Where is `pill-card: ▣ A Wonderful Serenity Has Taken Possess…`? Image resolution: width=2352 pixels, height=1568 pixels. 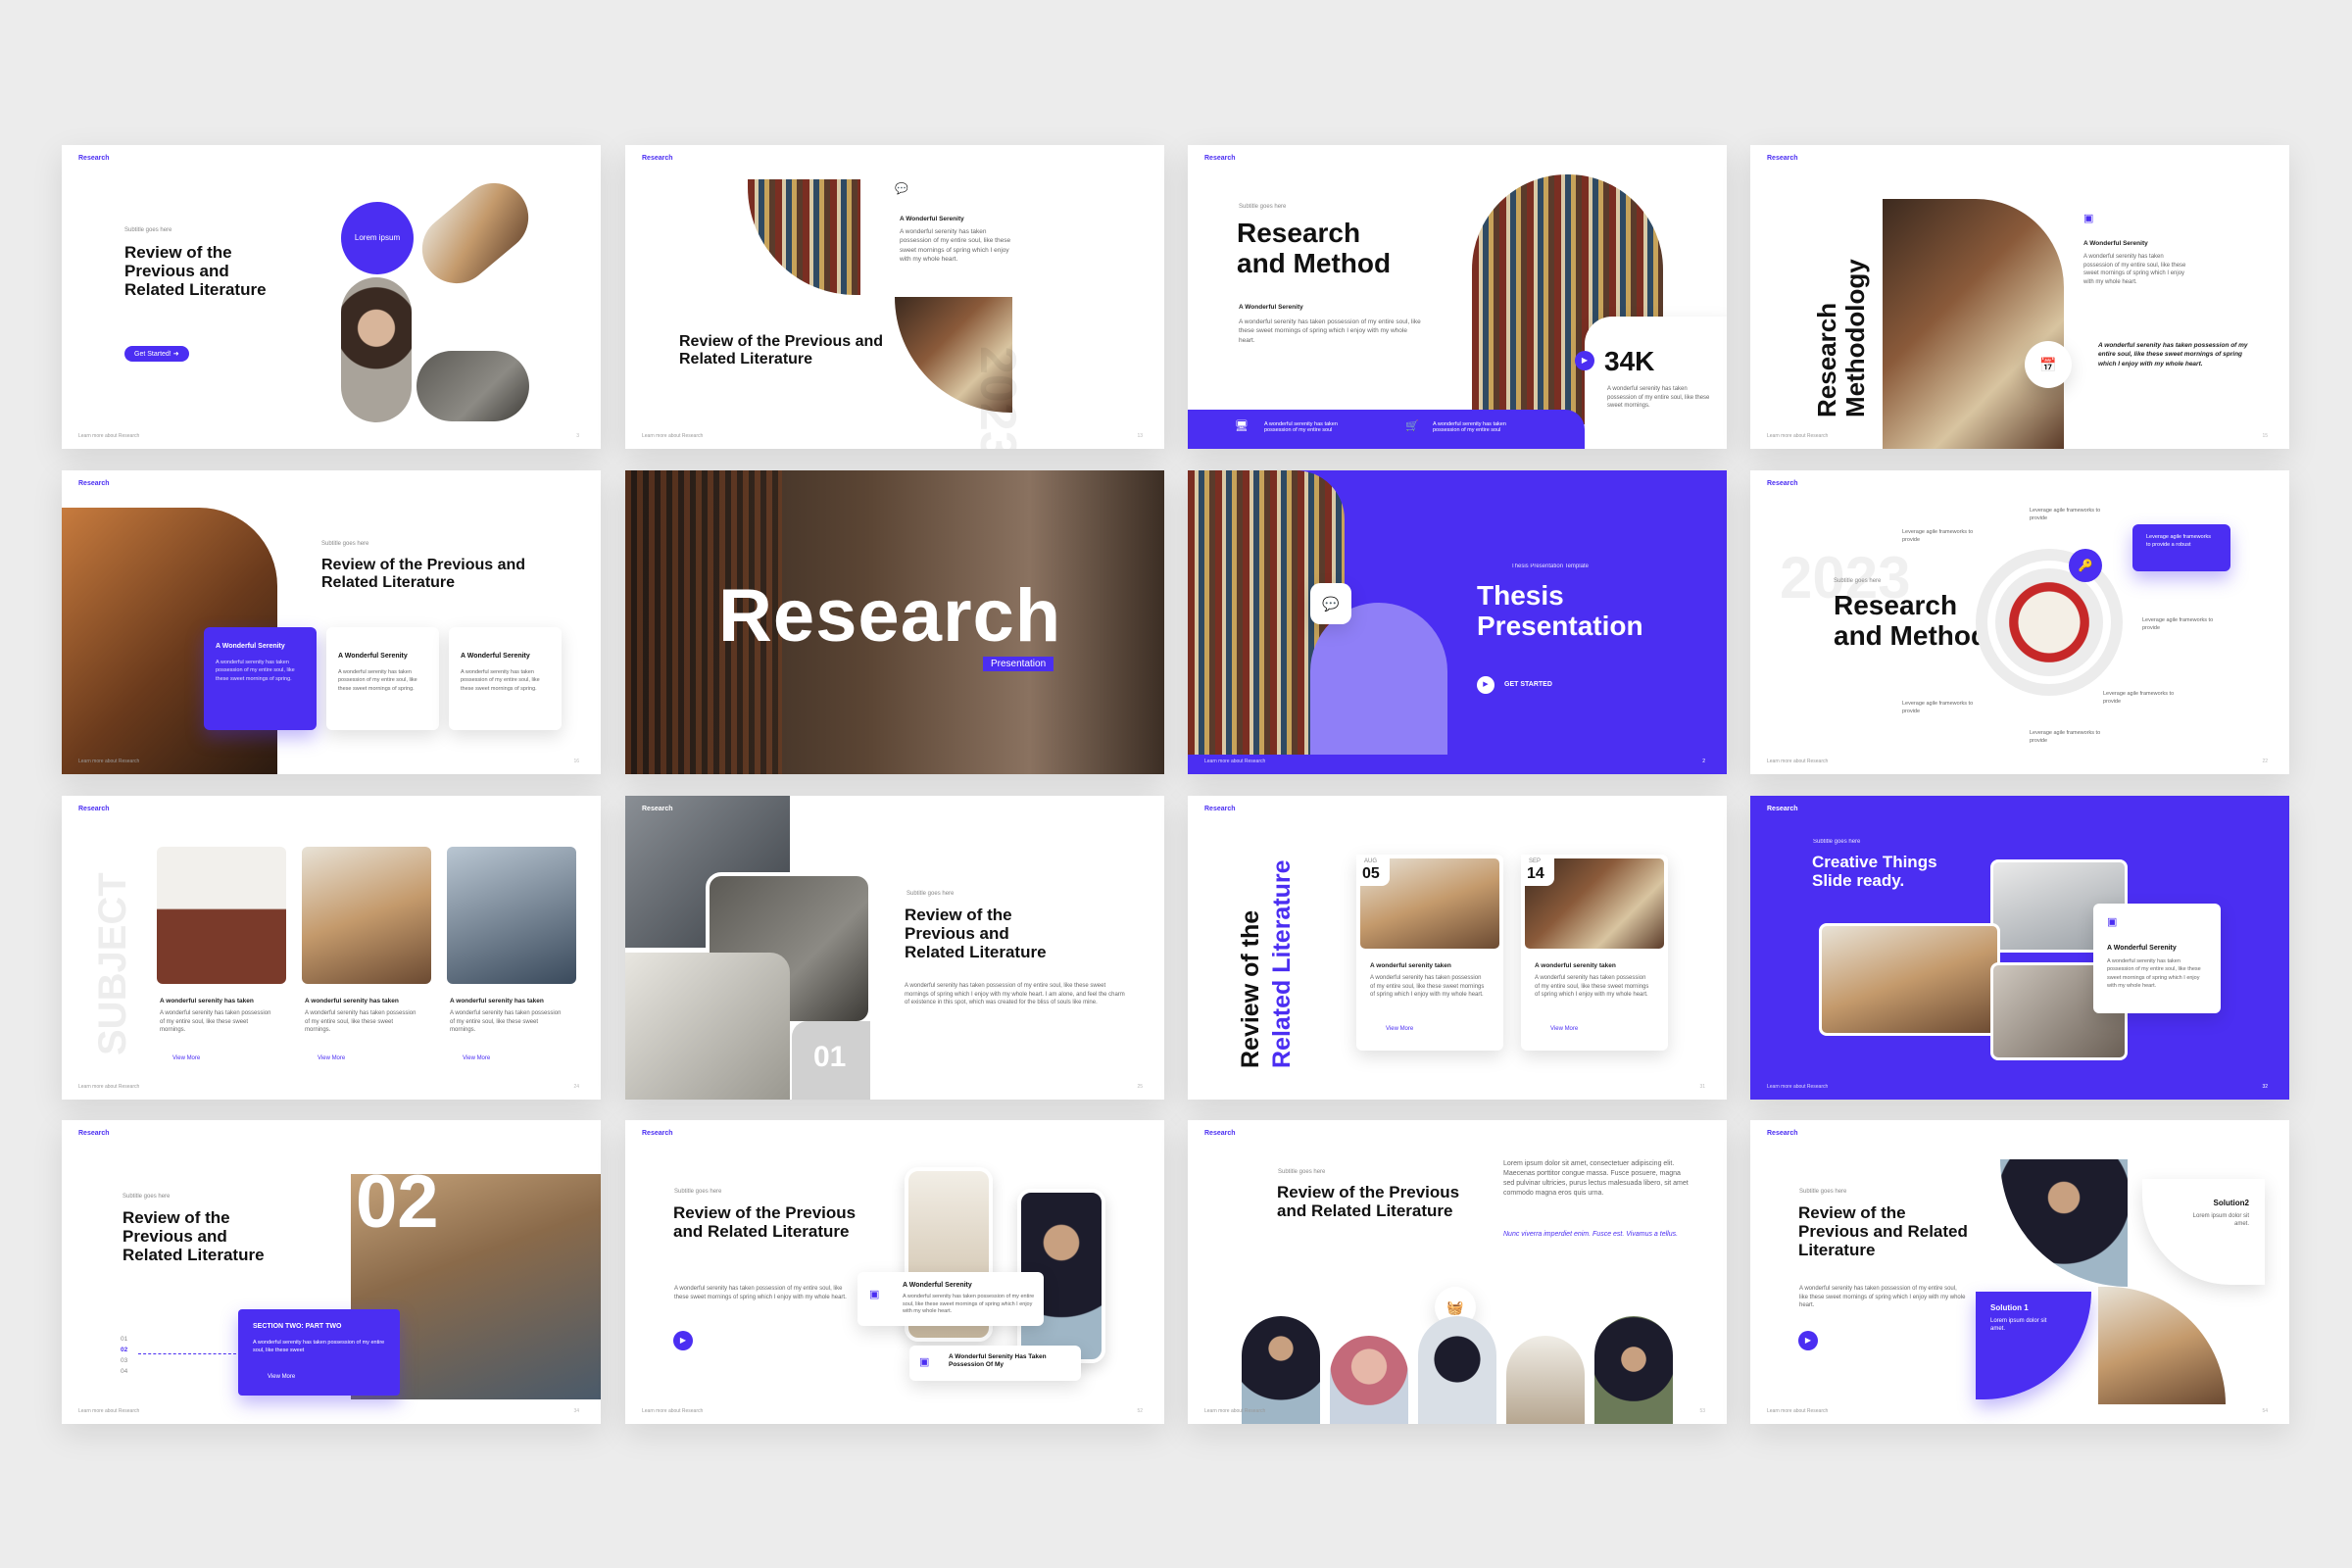 pill-card: ▣ A Wonderful Serenity Has Taken Possess… is located at coordinates (995, 1363).